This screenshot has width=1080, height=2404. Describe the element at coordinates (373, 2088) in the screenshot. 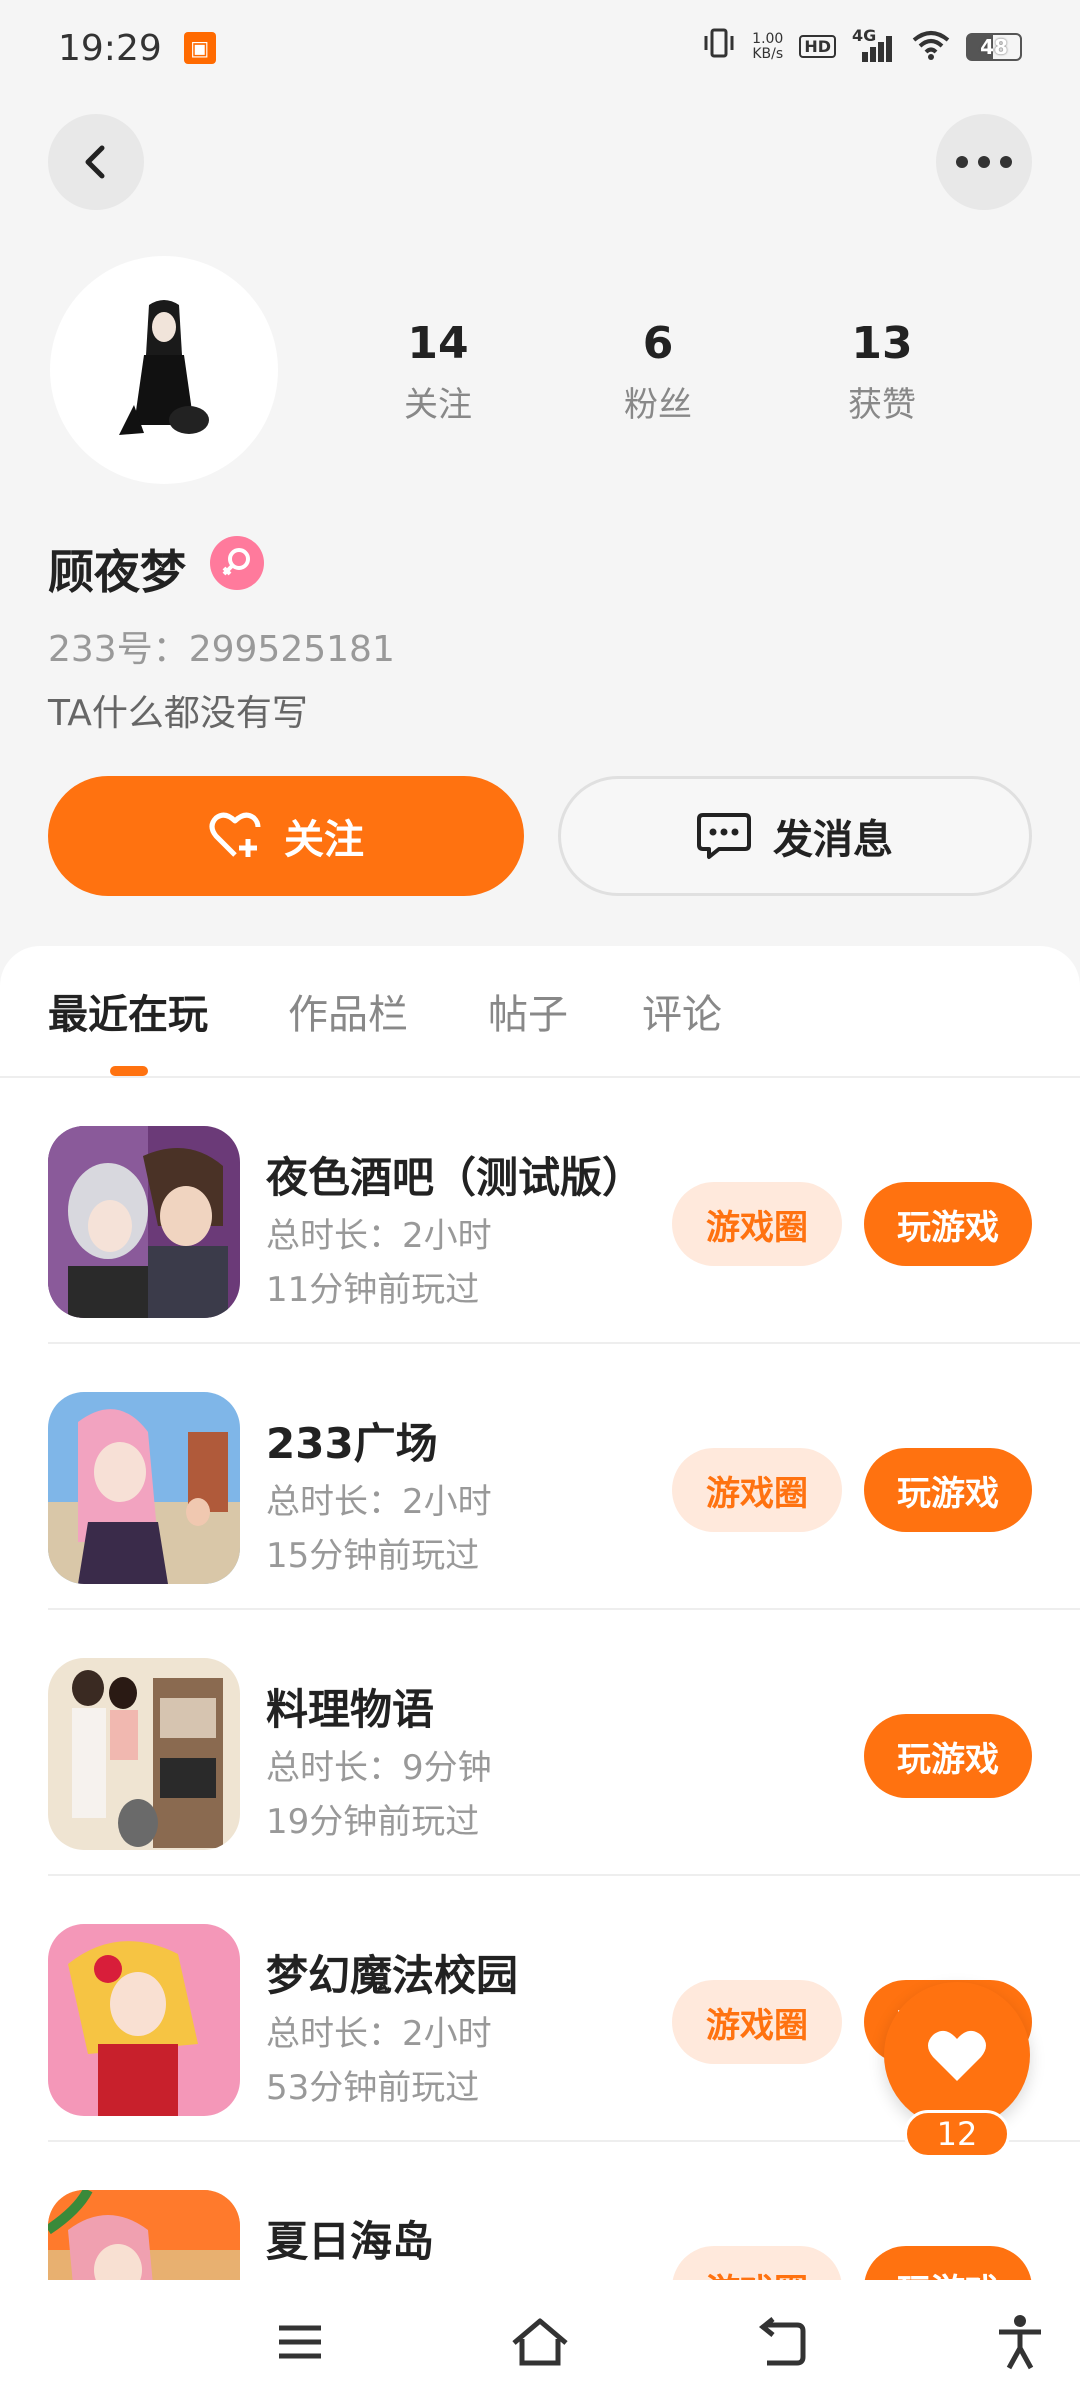

I see `game-last-played: 53分钟前玩过` at that location.